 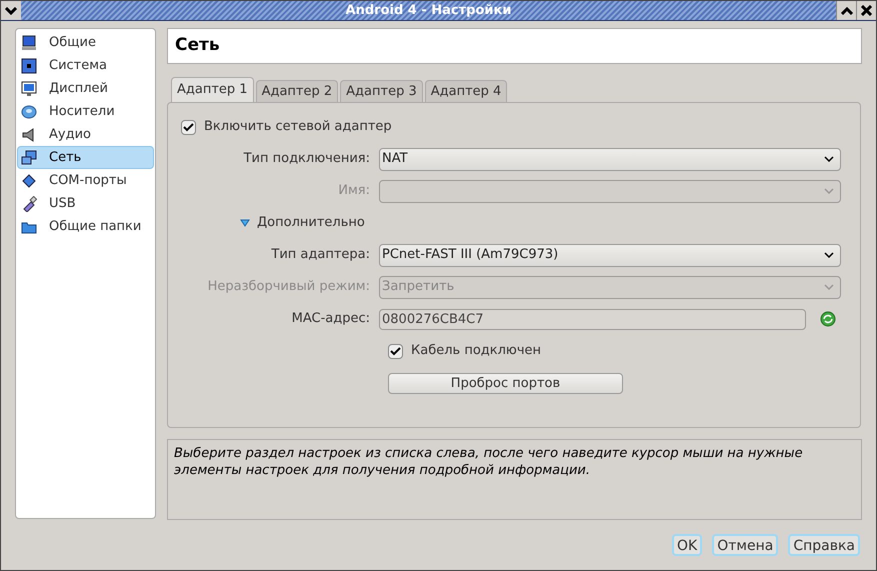 What do you see at coordinates (297, 91) in the screenshot?
I see `tab: Адаптер 2` at bounding box center [297, 91].